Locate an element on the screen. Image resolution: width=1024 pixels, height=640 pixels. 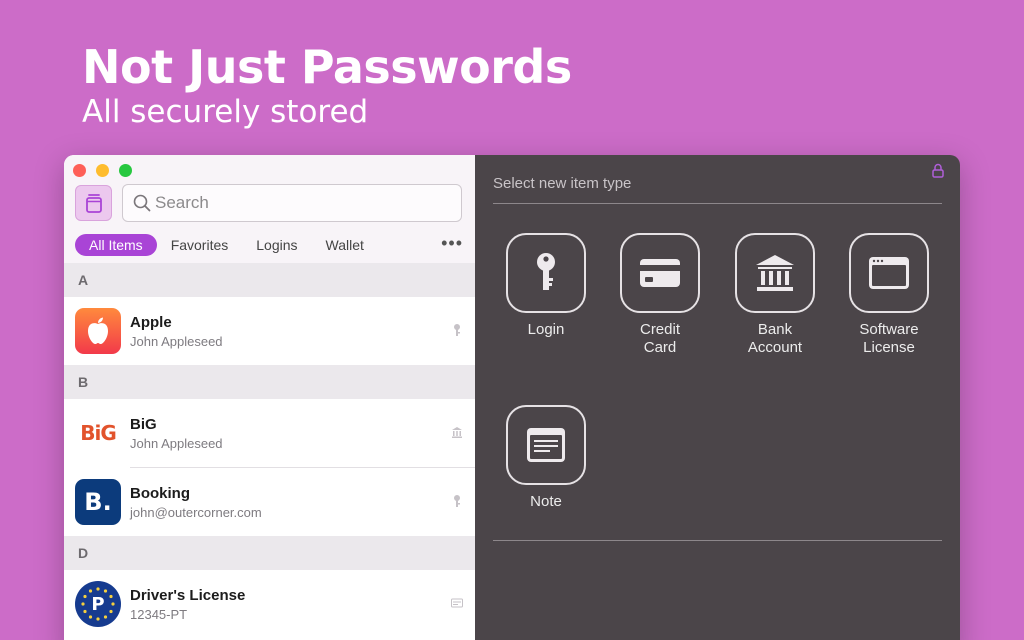
item-title: Driver's License is located at coordinates (188, 595).